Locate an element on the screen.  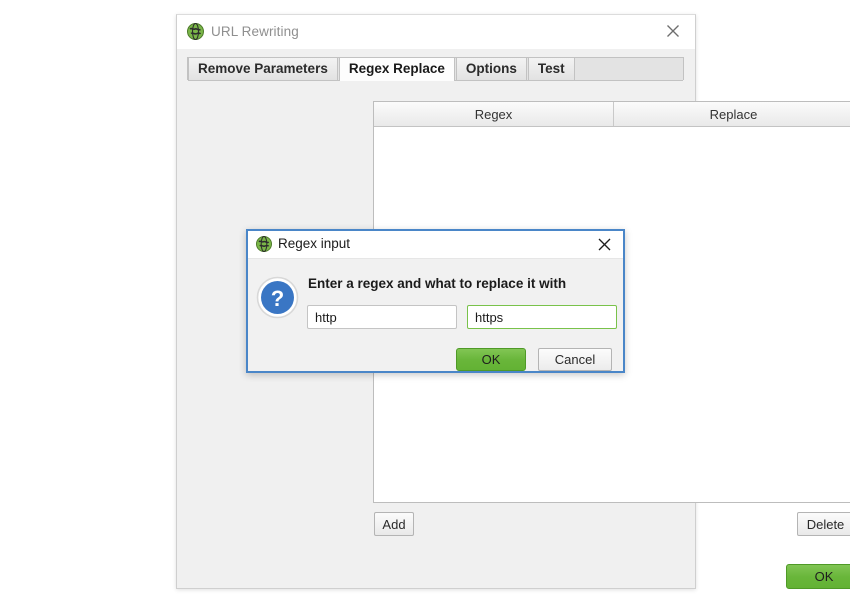
replace-input is located at coordinates (542, 317).